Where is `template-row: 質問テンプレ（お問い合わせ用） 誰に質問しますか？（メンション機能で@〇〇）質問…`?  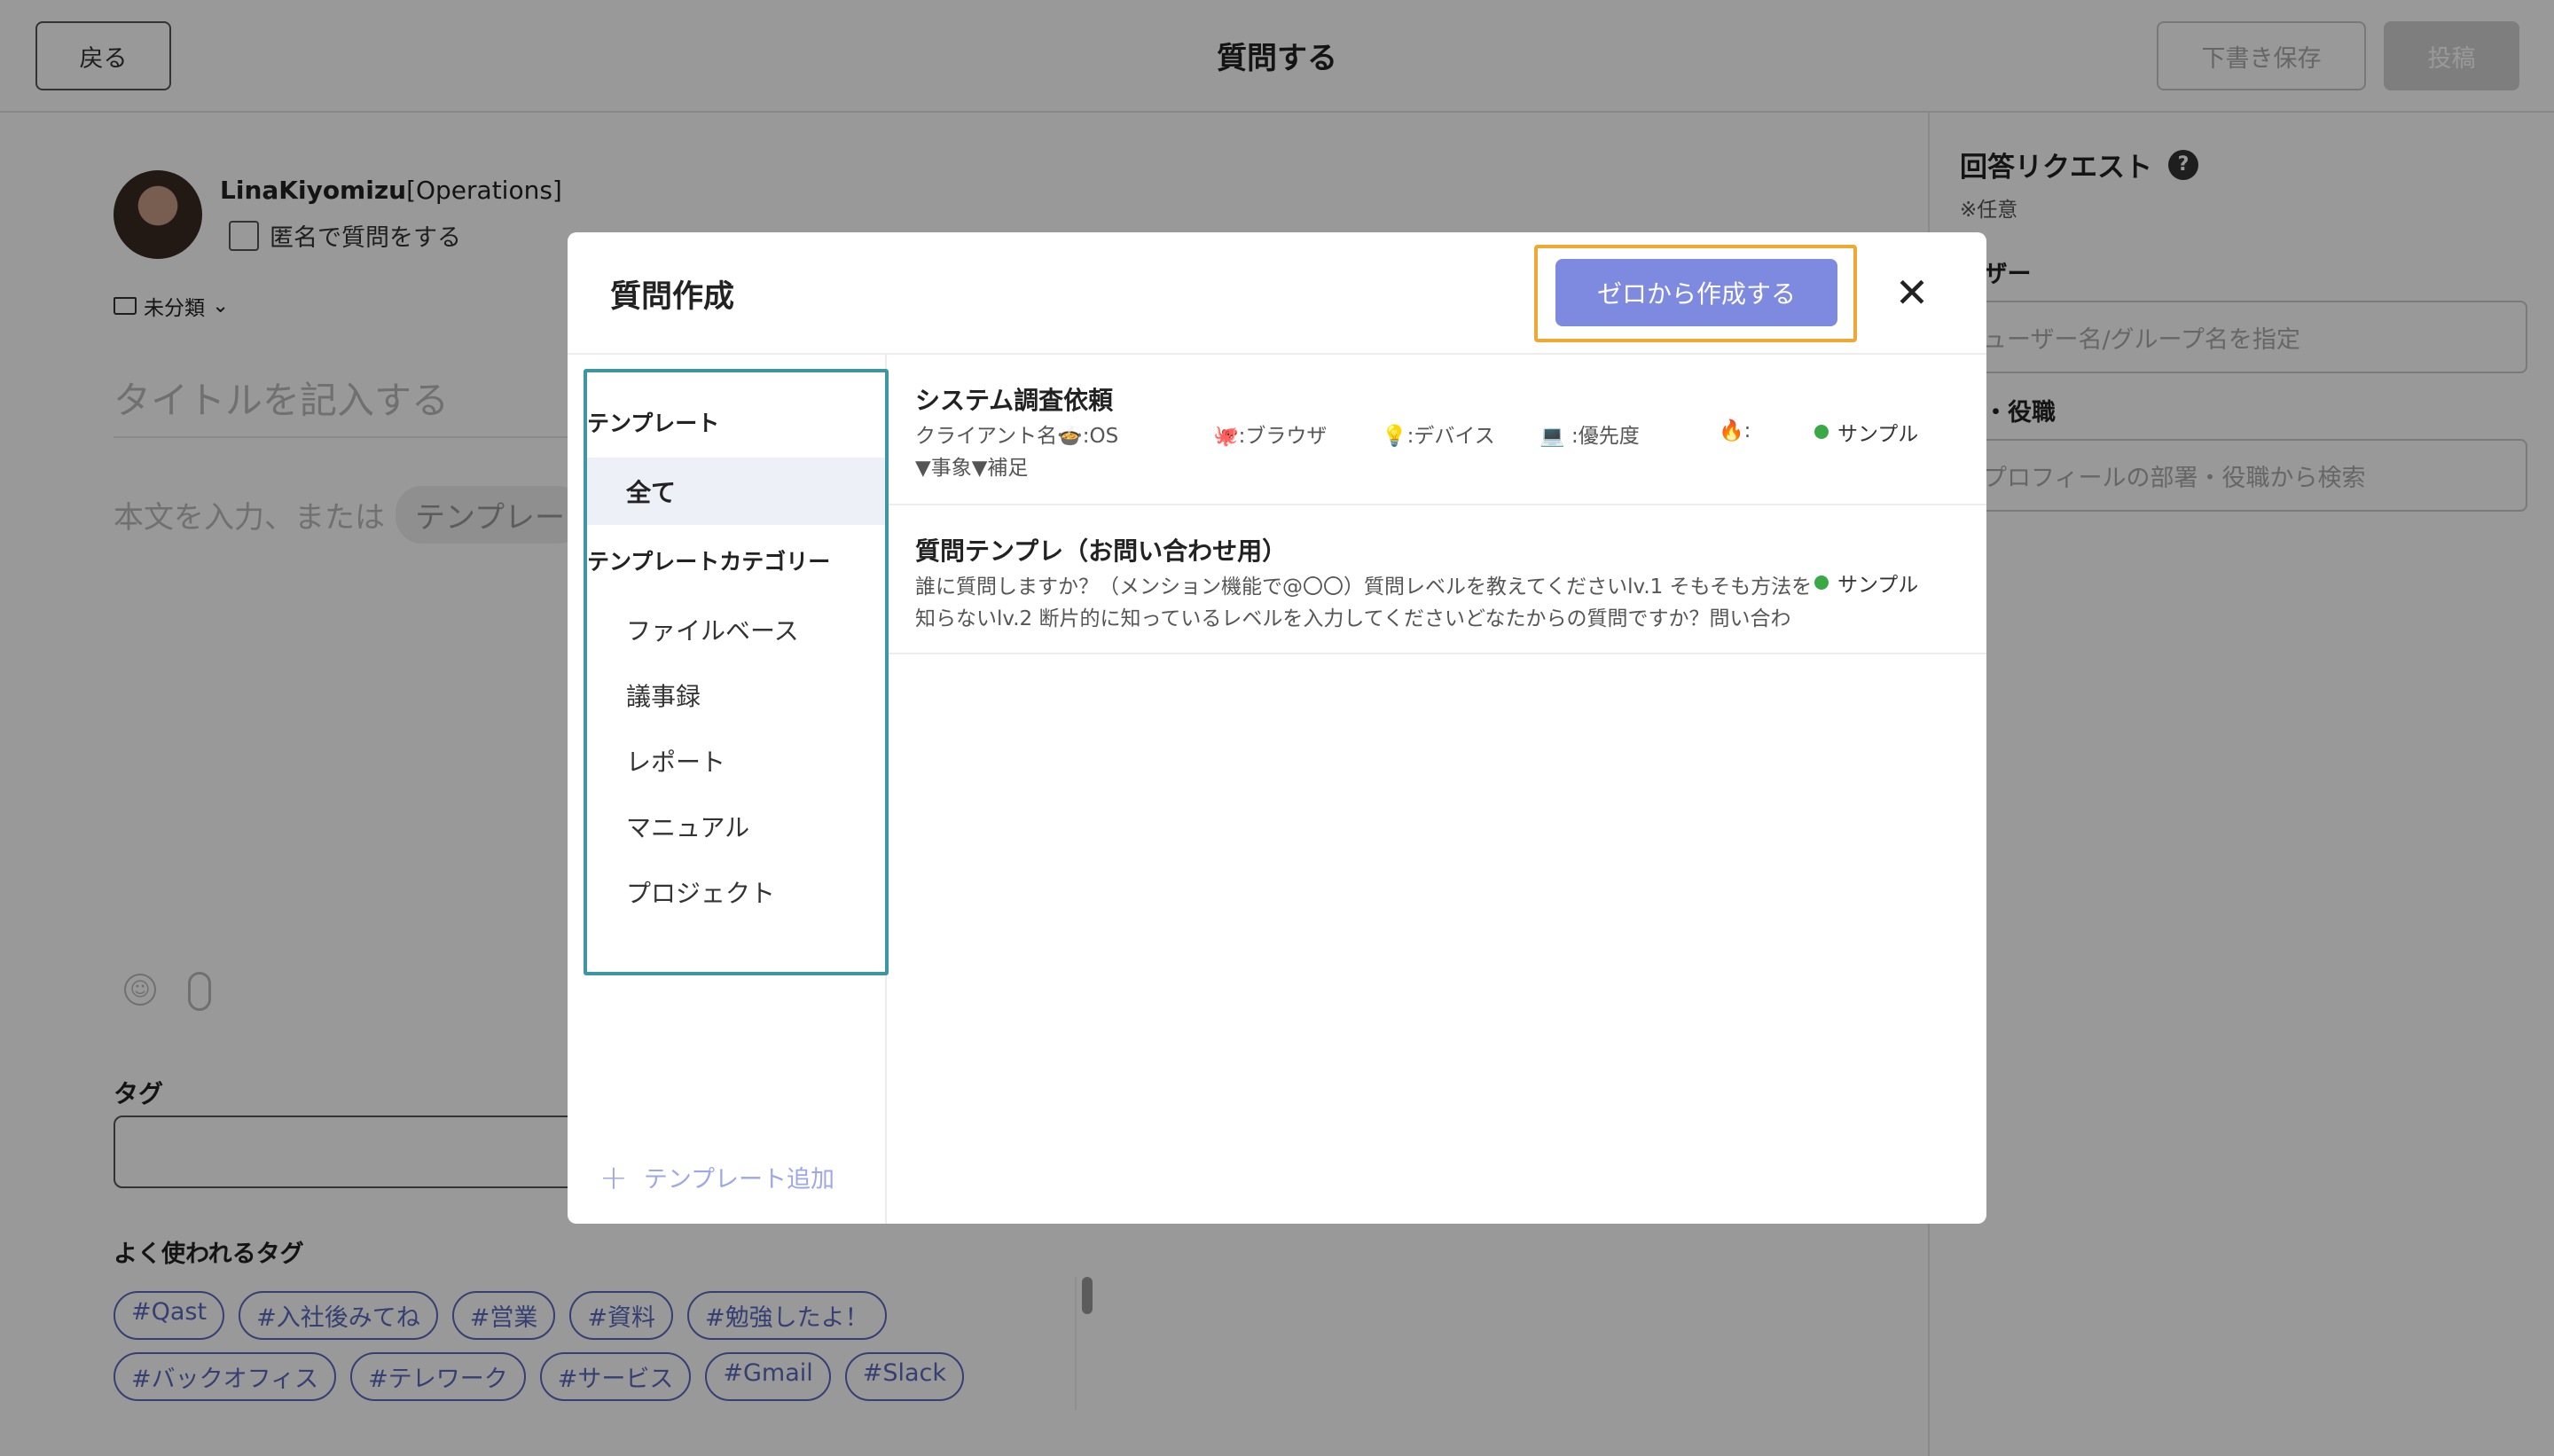
template-row: 質問テンプレ（お問い合わせ用） 誰に質問しますか？（メンション機能で@〇〇）質問… is located at coordinates (1437, 579).